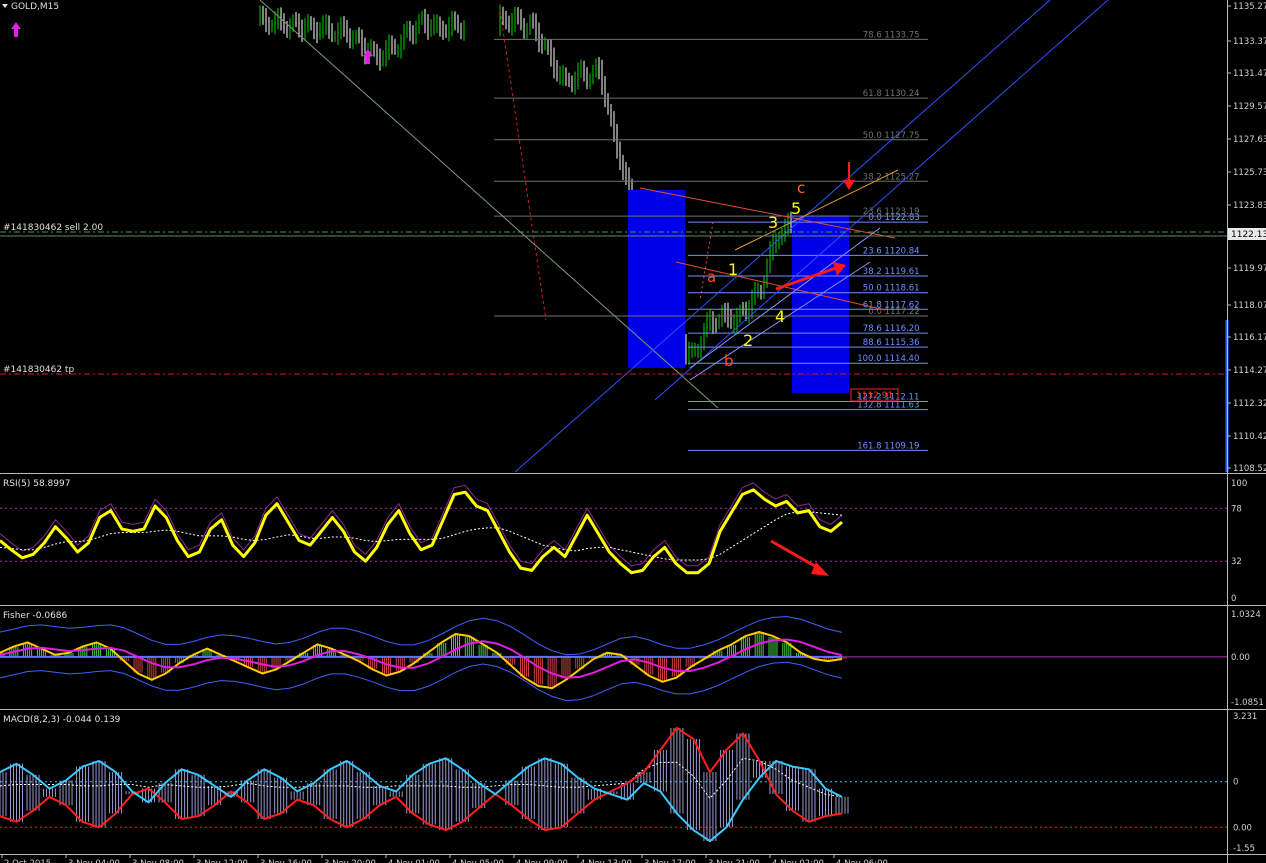 Image resolution: width=1266 pixels, height=863 pixels. Describe the element at coordinates (1249, 206) in the screenshot. I see `price-tick-label: 1123.83` at that location.